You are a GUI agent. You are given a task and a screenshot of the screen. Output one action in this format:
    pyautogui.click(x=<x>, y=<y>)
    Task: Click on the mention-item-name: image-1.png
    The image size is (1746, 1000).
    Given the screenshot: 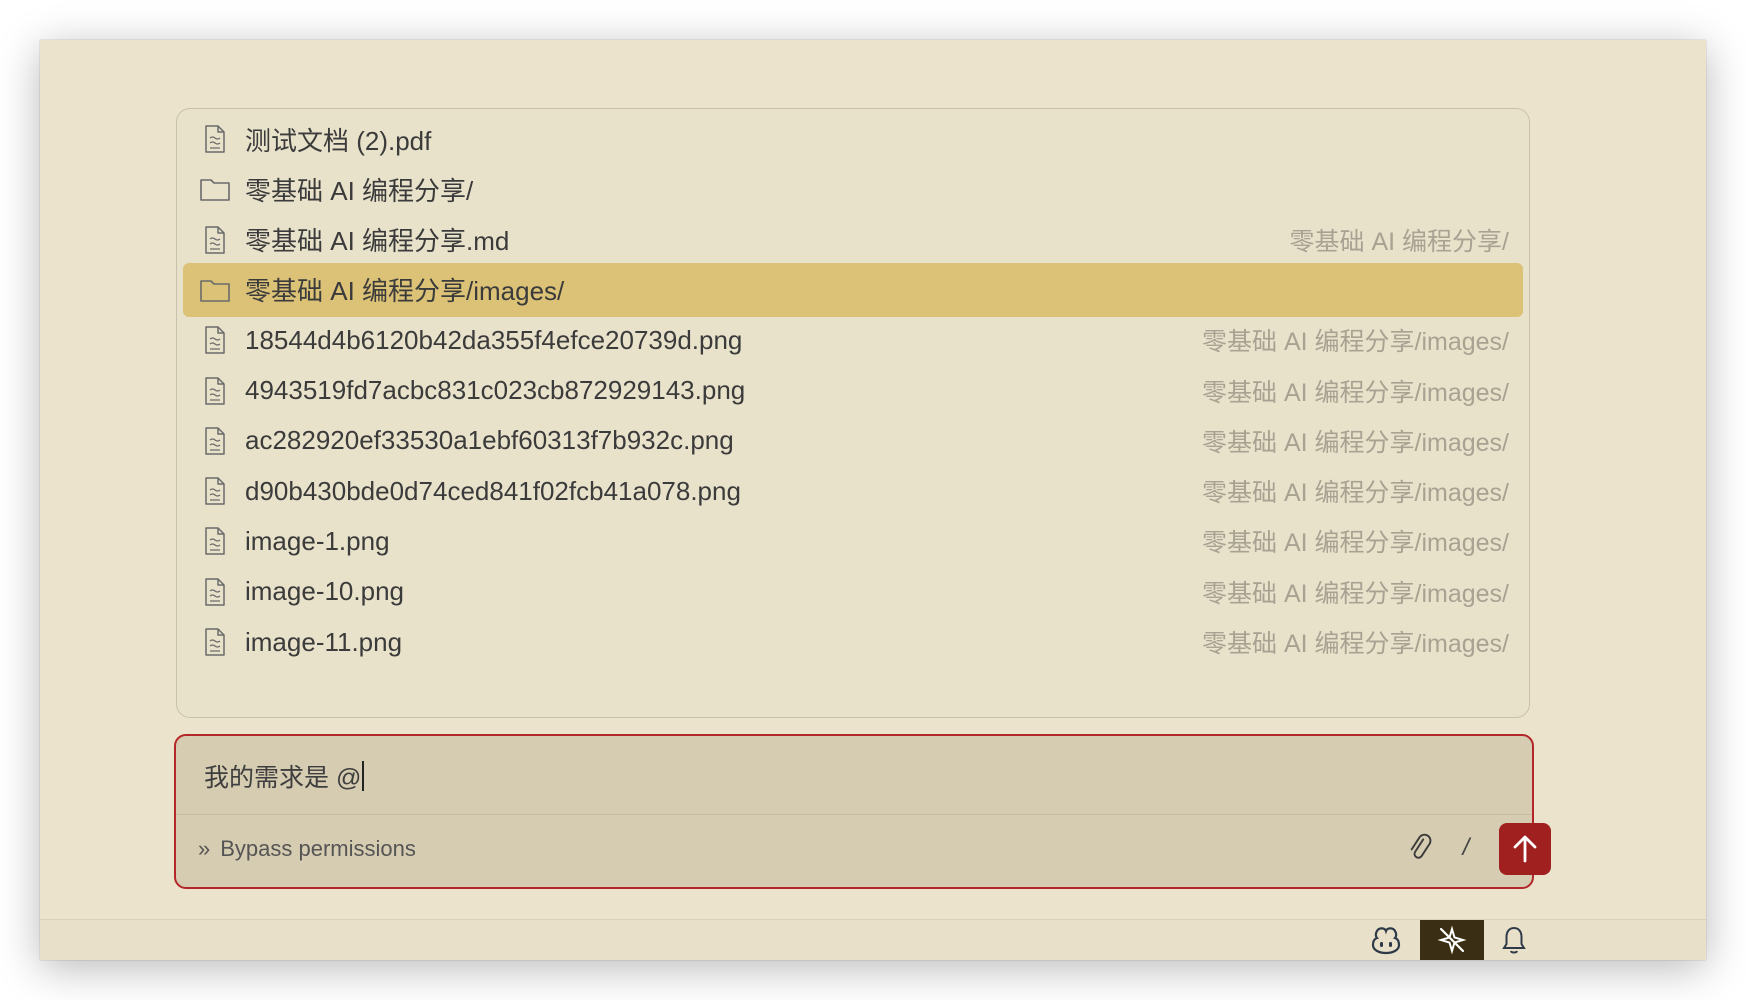 What is the action you would take?
    pyautogui.click(x=317, y=540)
    